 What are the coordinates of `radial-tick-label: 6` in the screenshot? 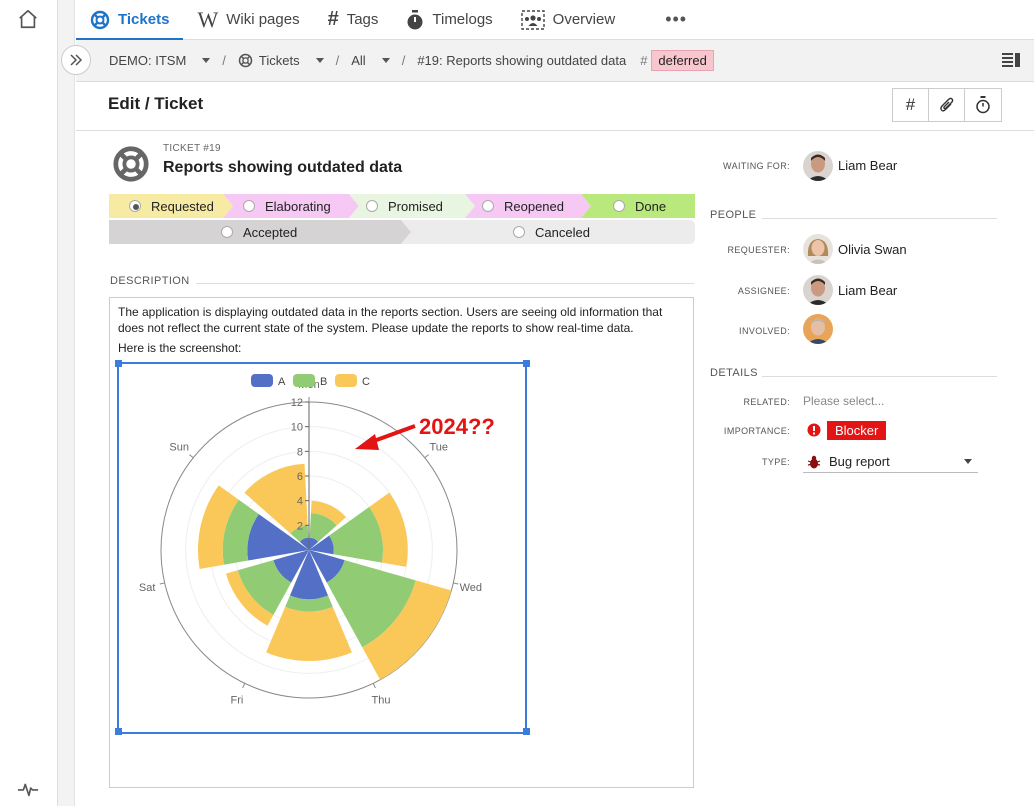 It's located at (300, 477).